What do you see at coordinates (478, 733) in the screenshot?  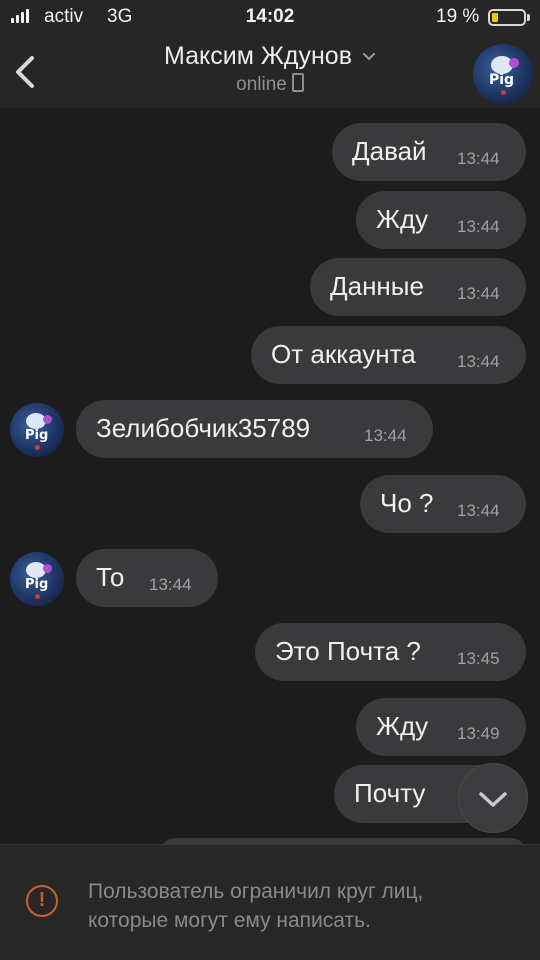 I see `message-time: 13:49` at bounding box center [478, 733].